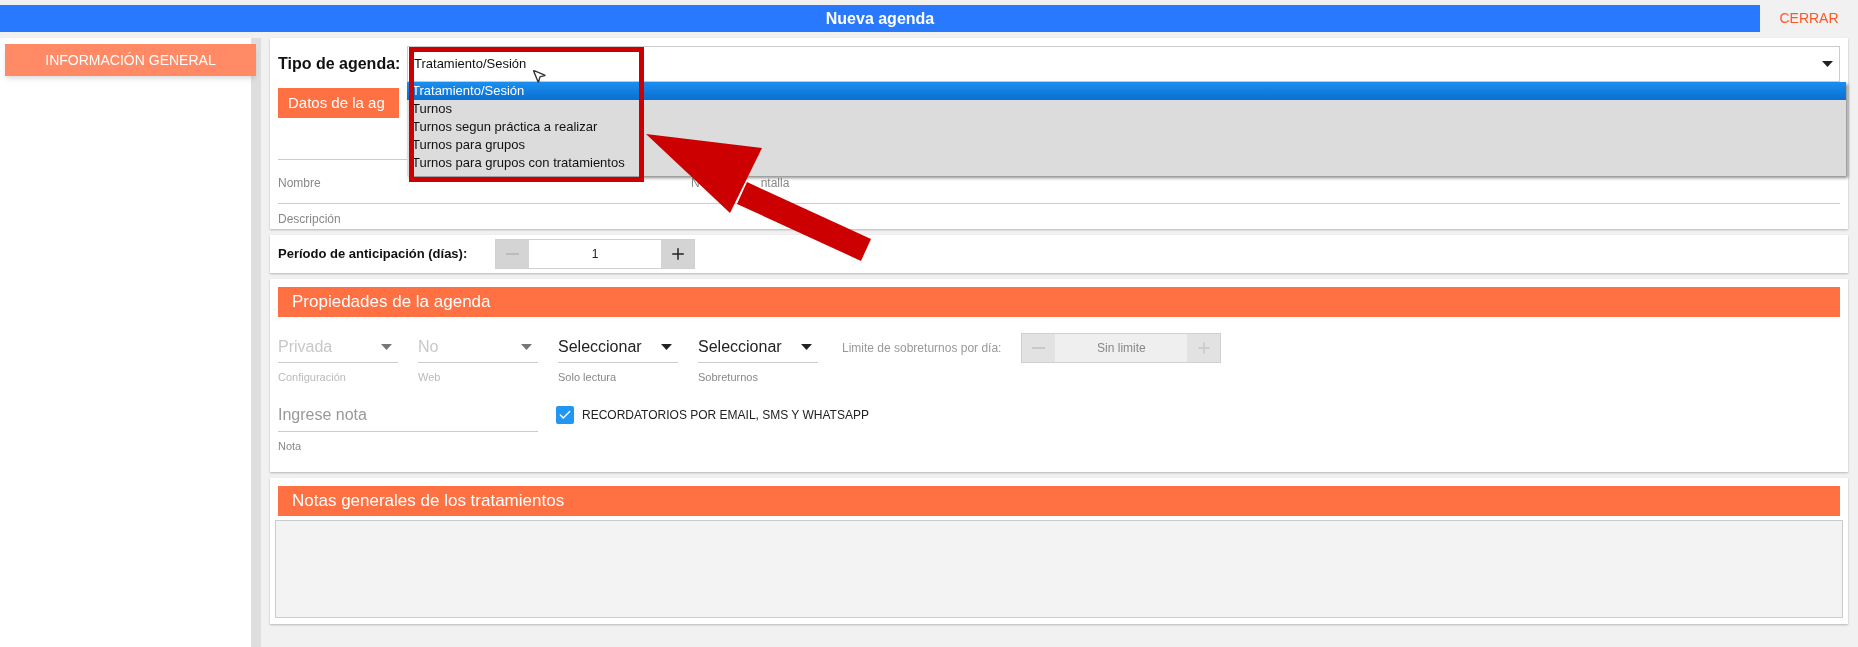  Describe the element at coordinates (1059, 569) in the screenshot. I see `notes-field` at that location.